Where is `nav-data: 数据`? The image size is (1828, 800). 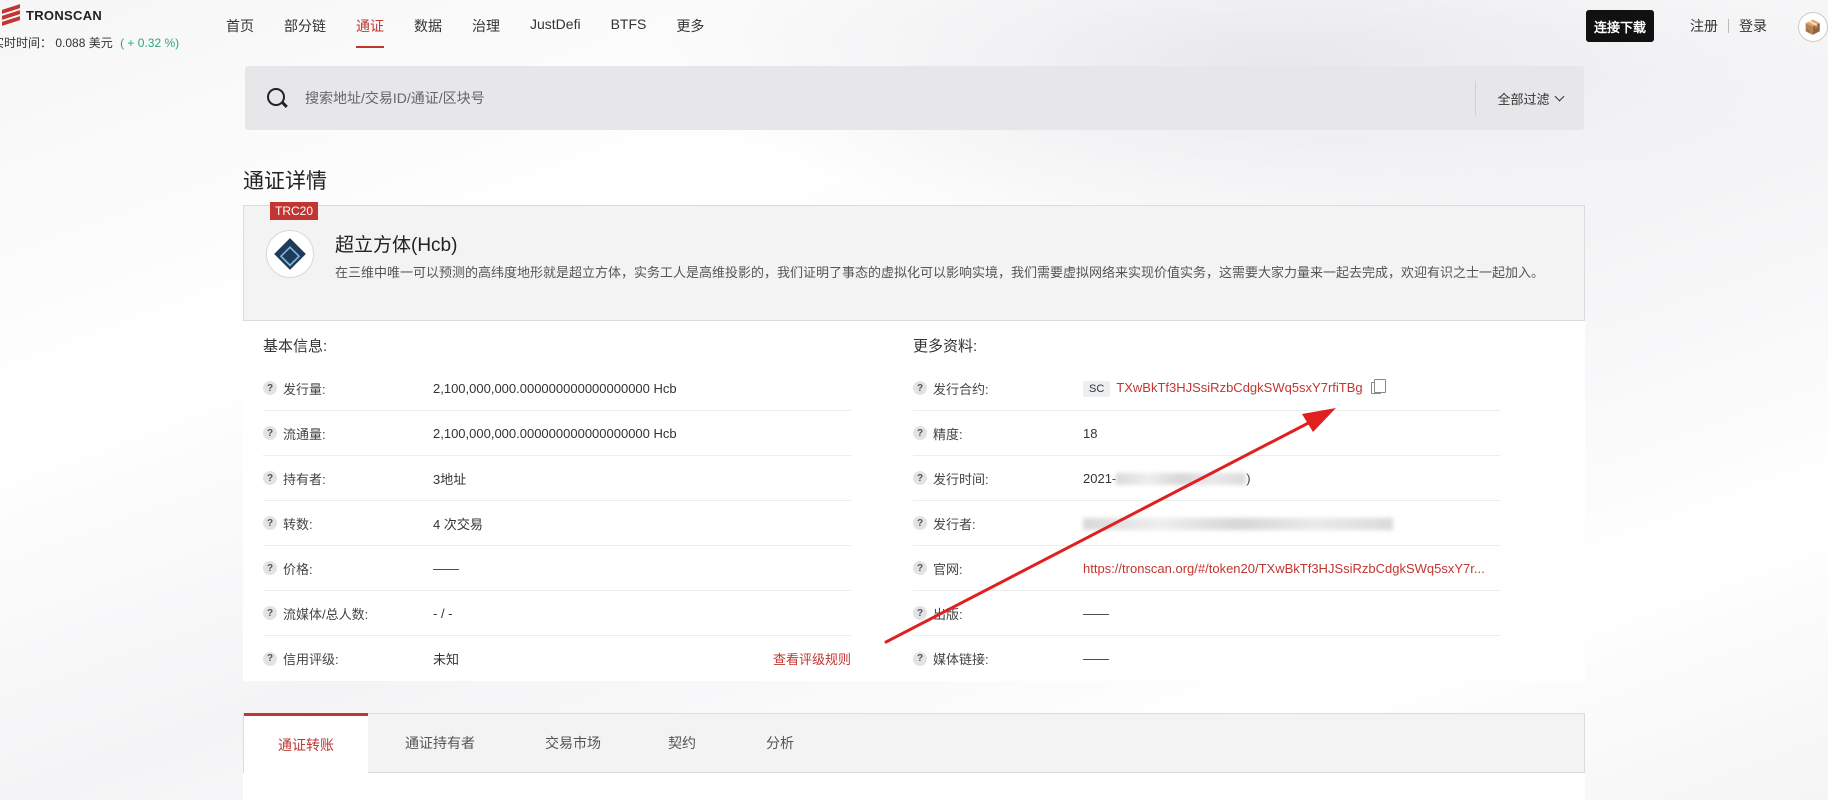 nav-data: 数据 is located at coordinates (428, 32).